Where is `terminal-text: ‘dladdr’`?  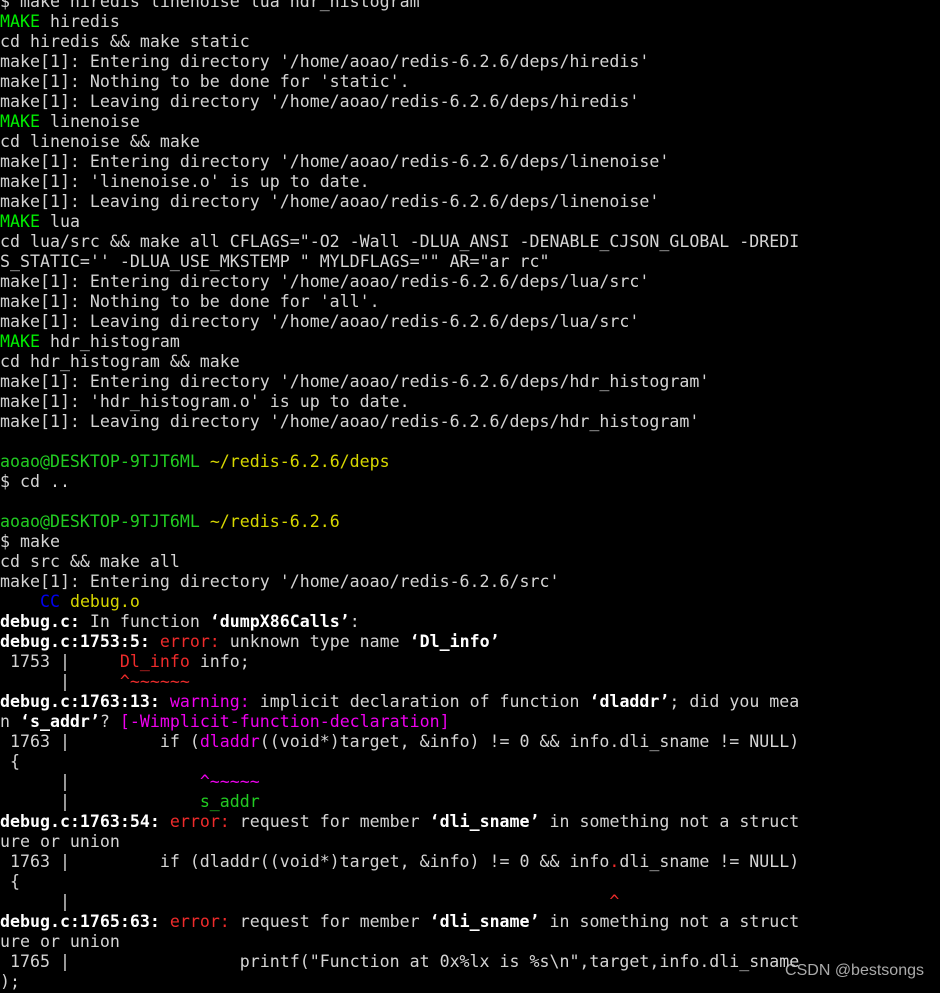 terminal-text: ‘dladdr’ is located at coordinates (629, 701).